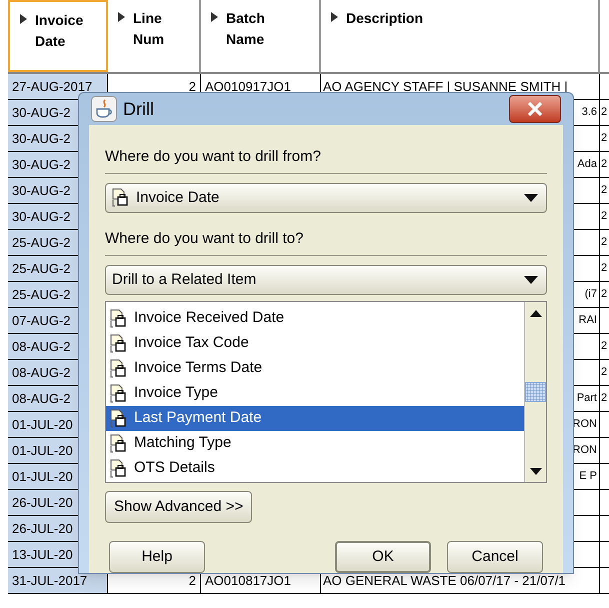  What do you see at coordinates (444, 581) in the screenshot?
I see `table-cell-text: AO GENERAL WASTE 06/07/17 - 21/07/1` at bounding box center [444, 581].